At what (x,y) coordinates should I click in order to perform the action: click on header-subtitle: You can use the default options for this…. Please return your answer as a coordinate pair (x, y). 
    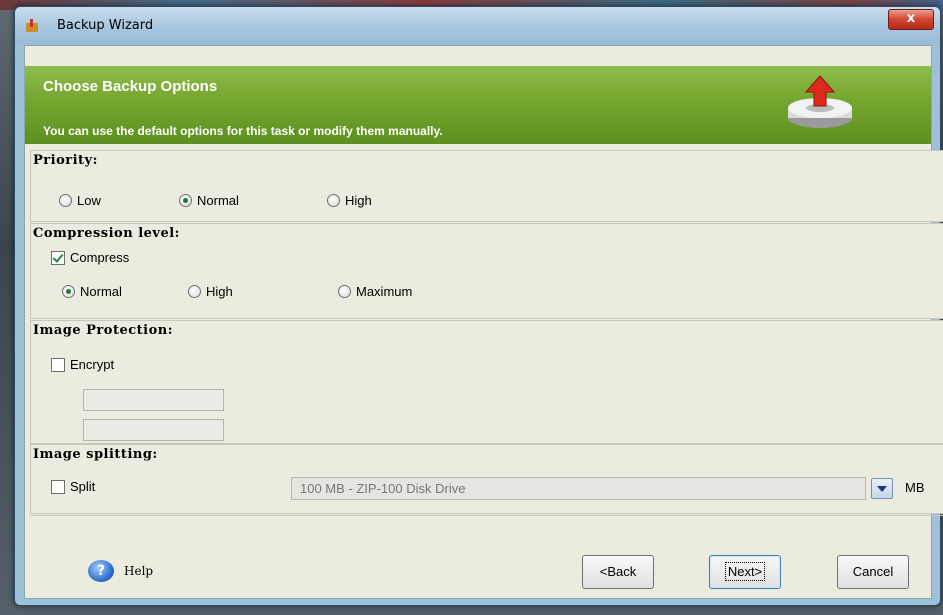
    Looking at the image, I should click on (243, 131).